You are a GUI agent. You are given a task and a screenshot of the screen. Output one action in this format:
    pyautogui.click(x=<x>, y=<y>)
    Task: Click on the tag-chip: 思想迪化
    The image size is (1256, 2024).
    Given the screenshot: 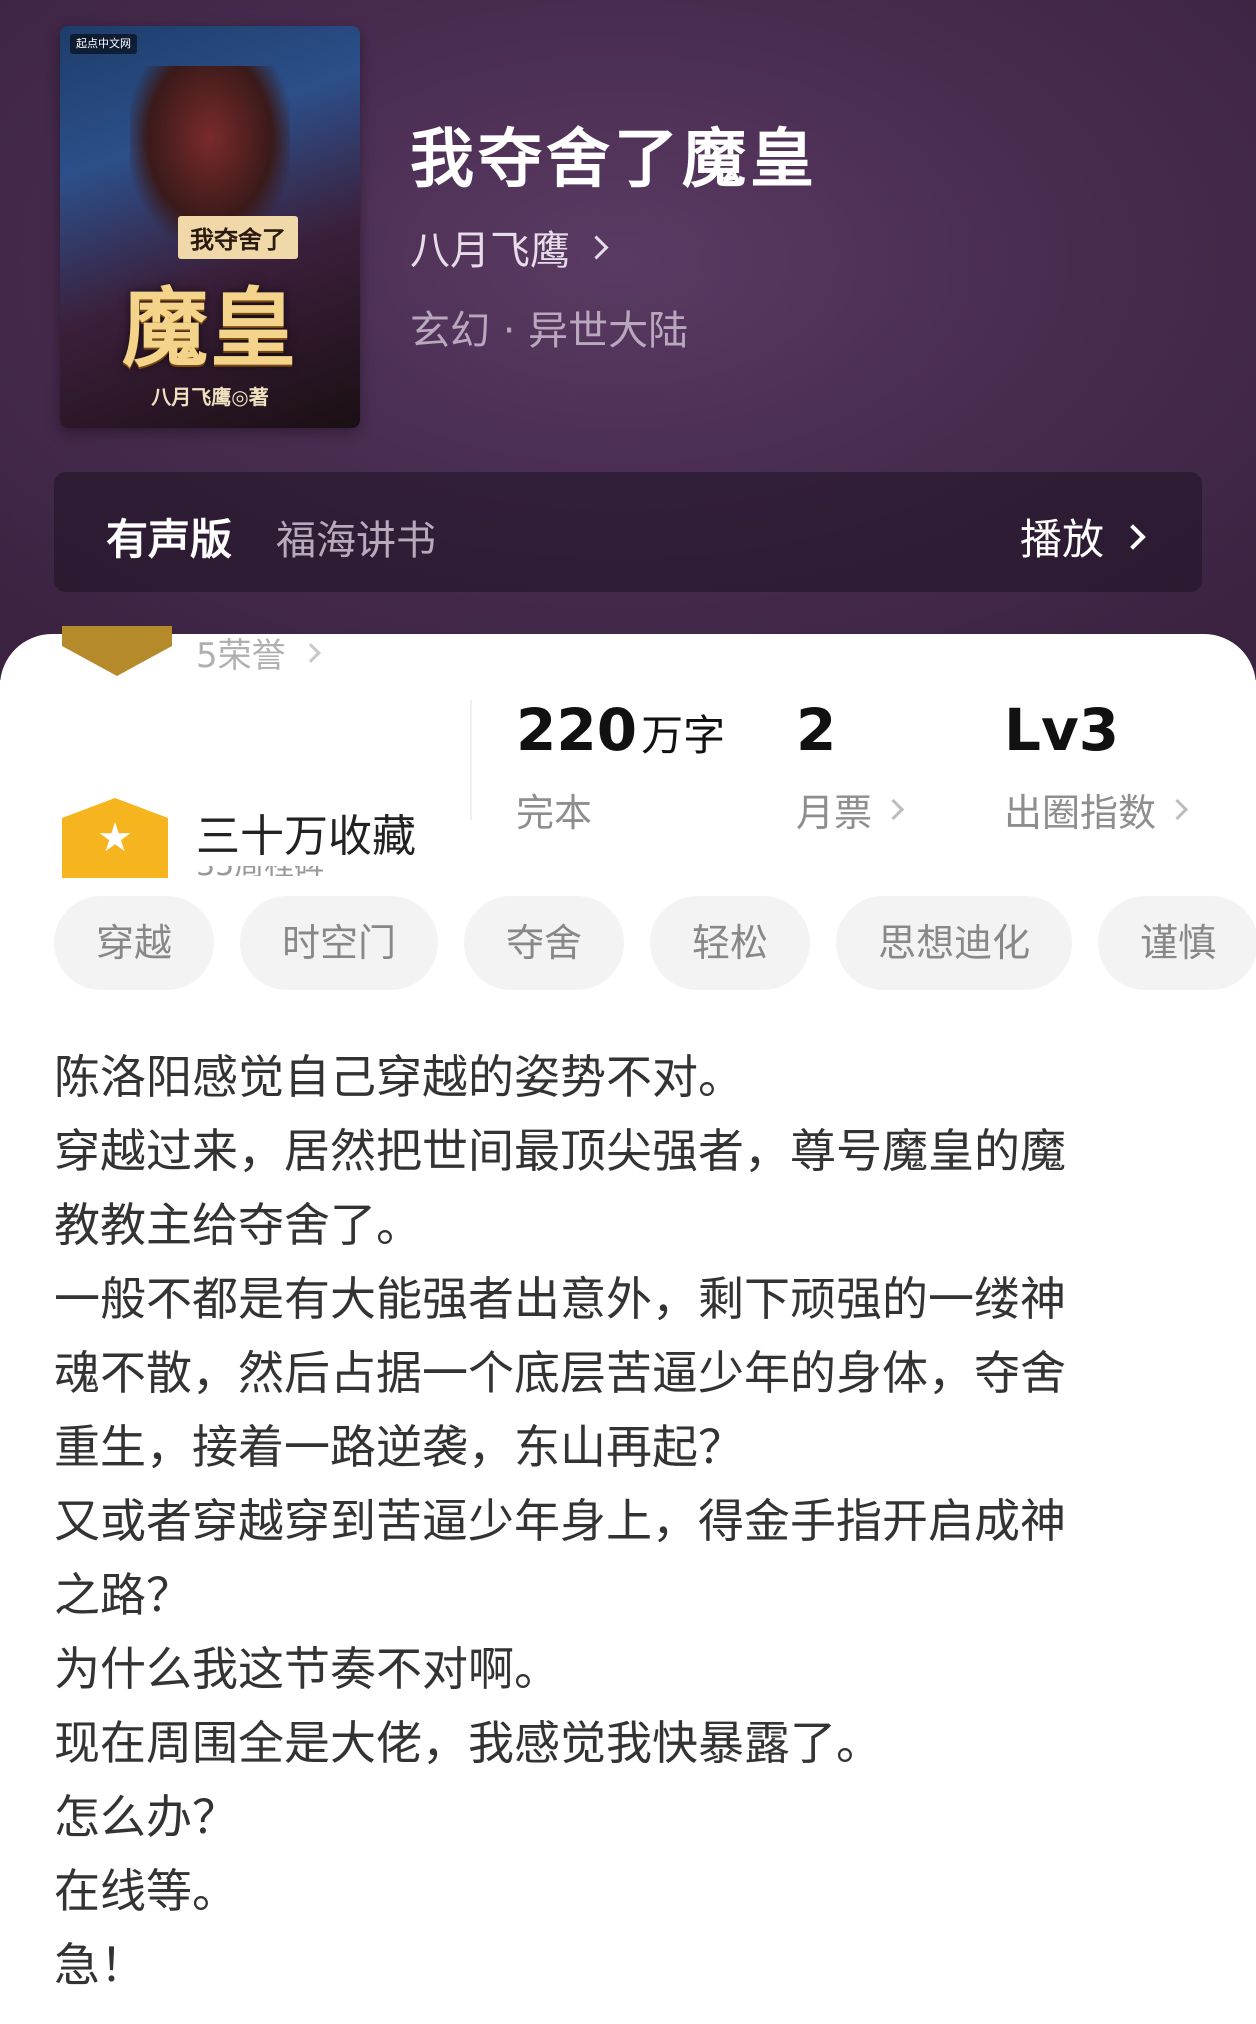 What is the action you would take?
    pyautogui.click(x=954, y=943)
    